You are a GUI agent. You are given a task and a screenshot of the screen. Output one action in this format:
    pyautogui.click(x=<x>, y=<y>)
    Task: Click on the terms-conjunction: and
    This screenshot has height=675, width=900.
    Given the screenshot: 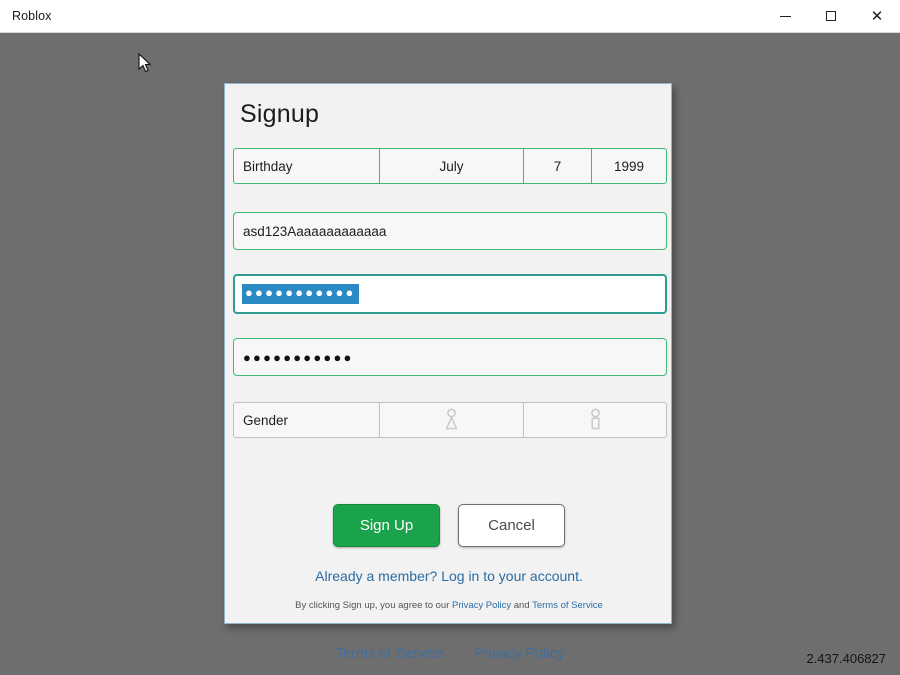 What is the action you would take?
    pyautogui.click(x=521, y=605)
    